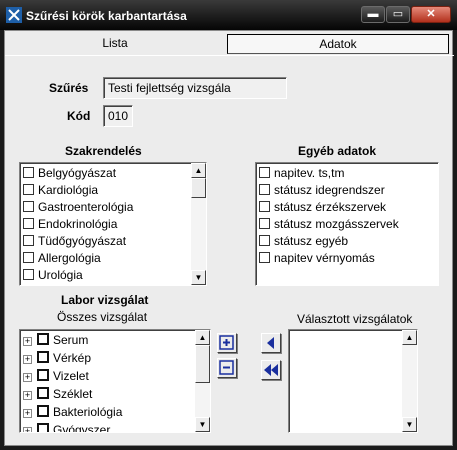  What do you see at coordinates (62, 258) in the screenshot?
I see `list-item: Allergológia` at bounding box center [62, 258].